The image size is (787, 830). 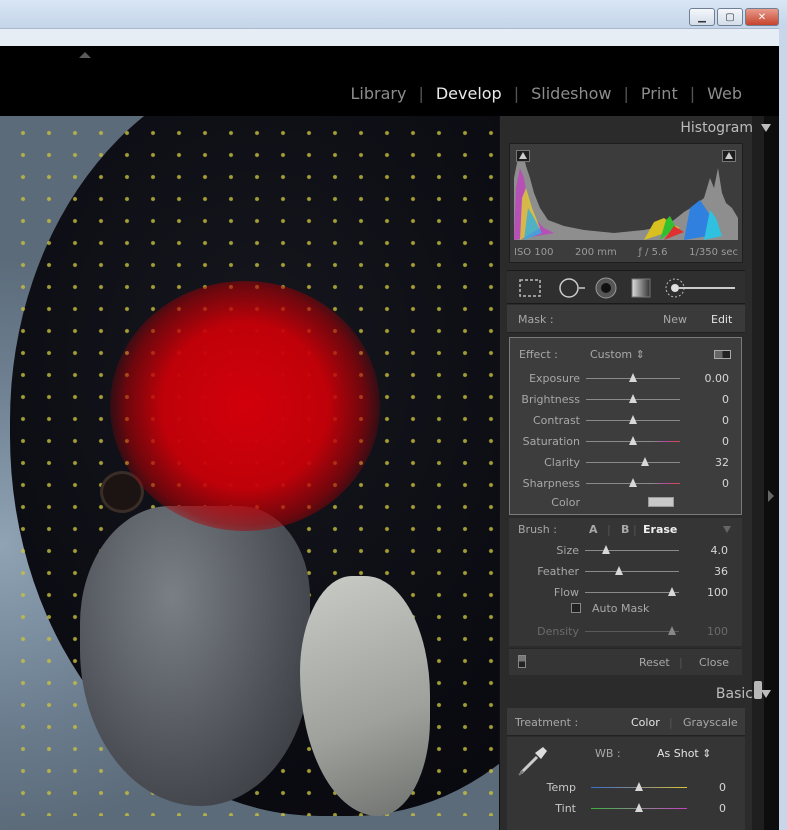 I want to click on collapse-top-panel-icon, so click(x=85, y=55).